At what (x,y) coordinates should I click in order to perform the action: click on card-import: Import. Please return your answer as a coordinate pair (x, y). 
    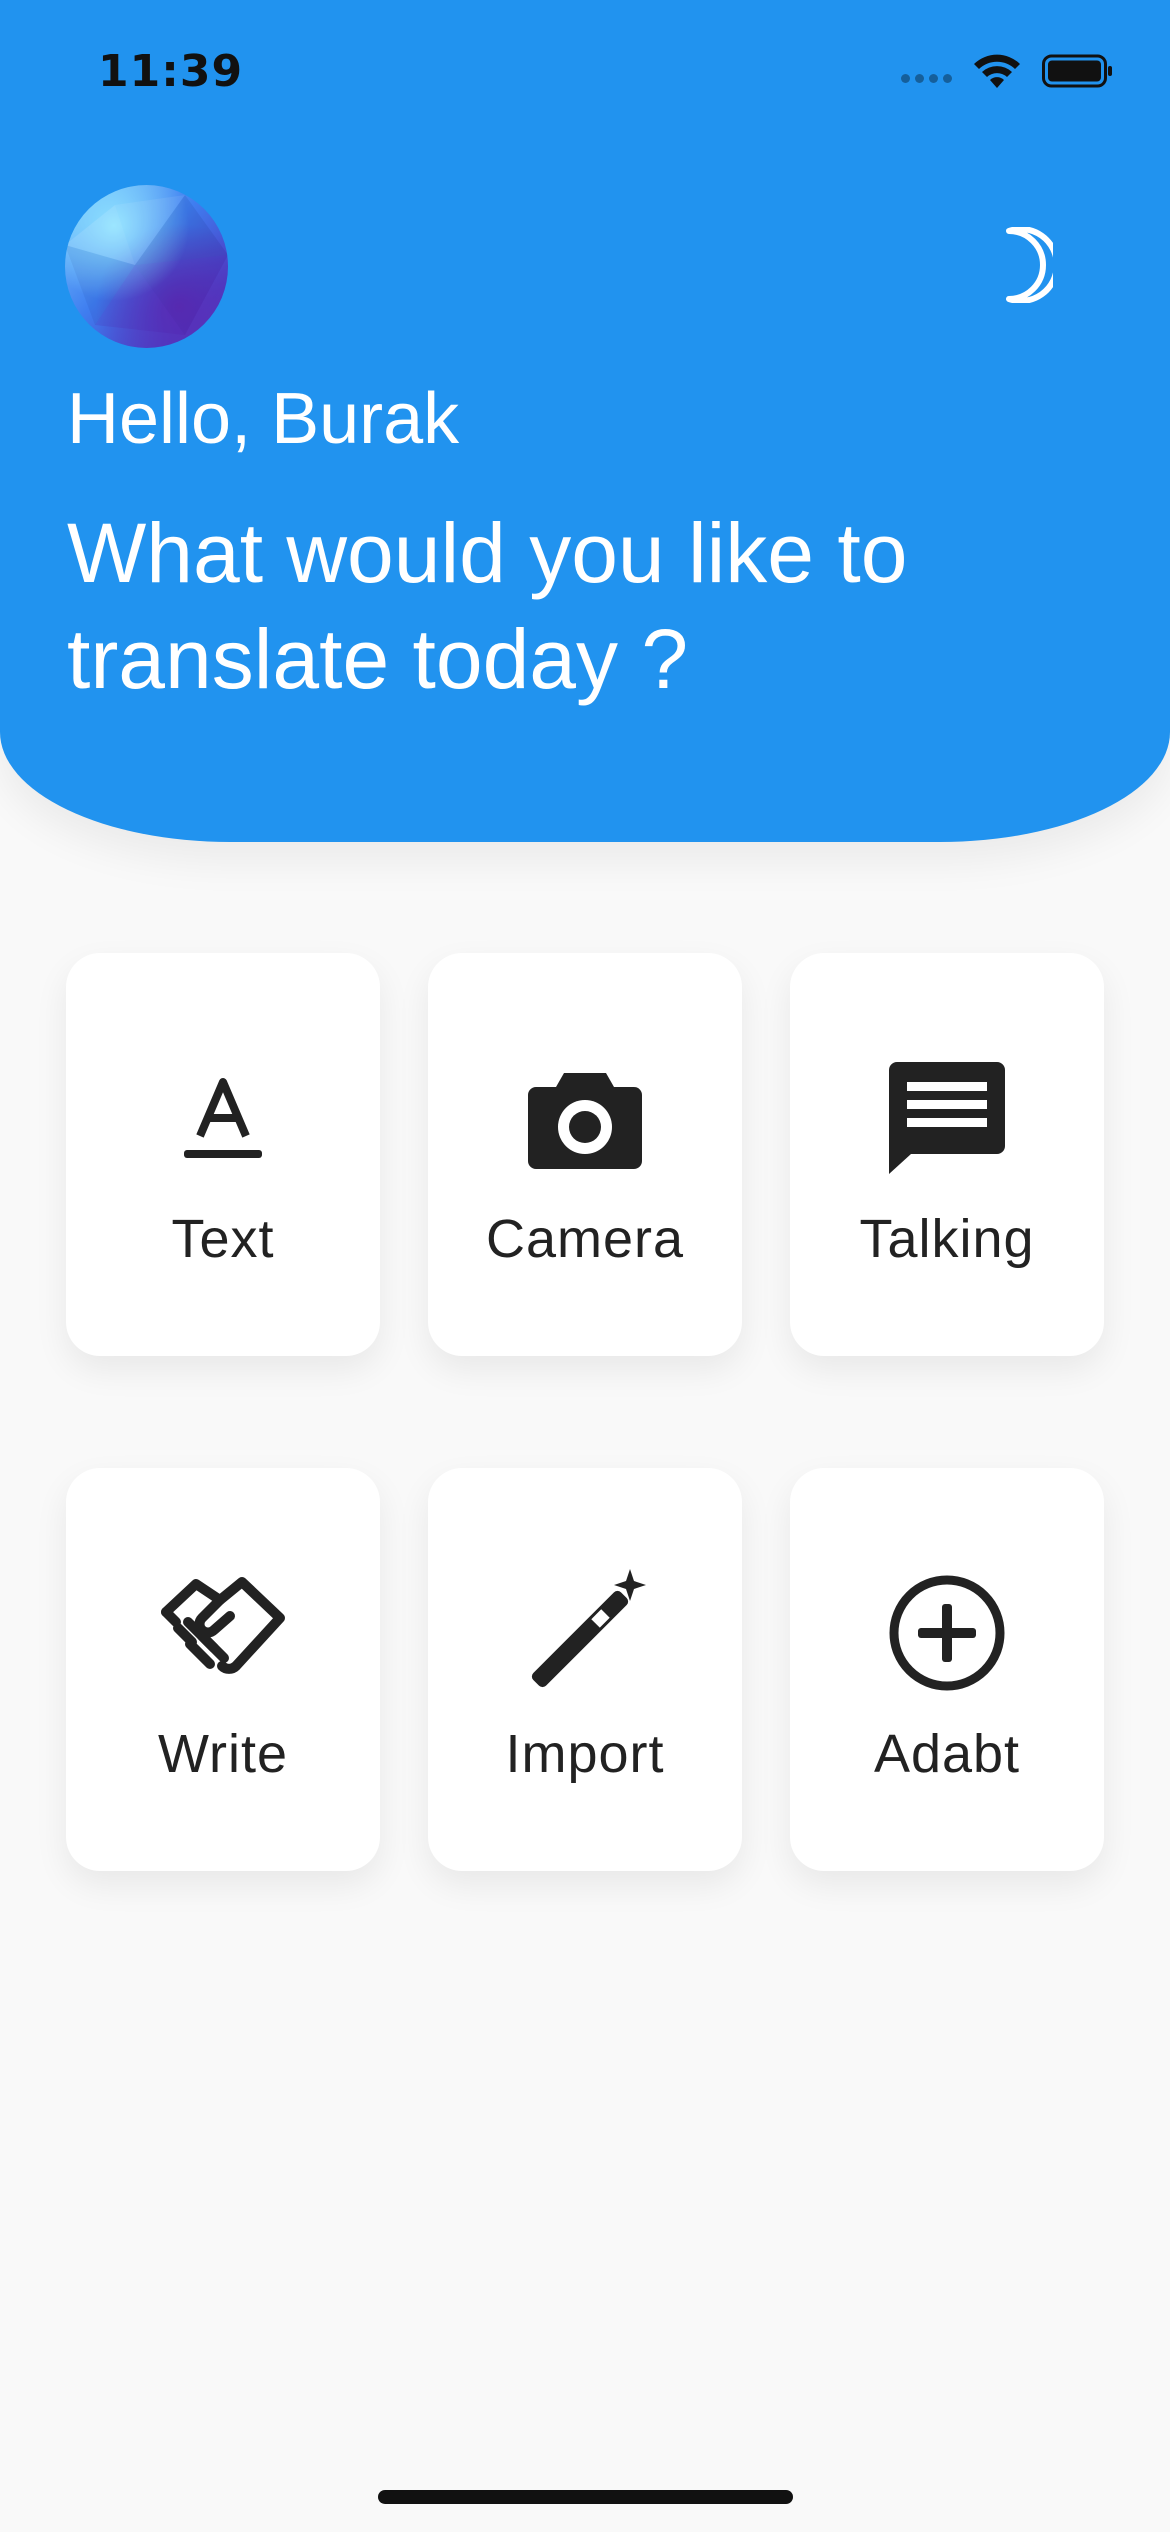
    Looking at the image, I should click on (585, 1669).